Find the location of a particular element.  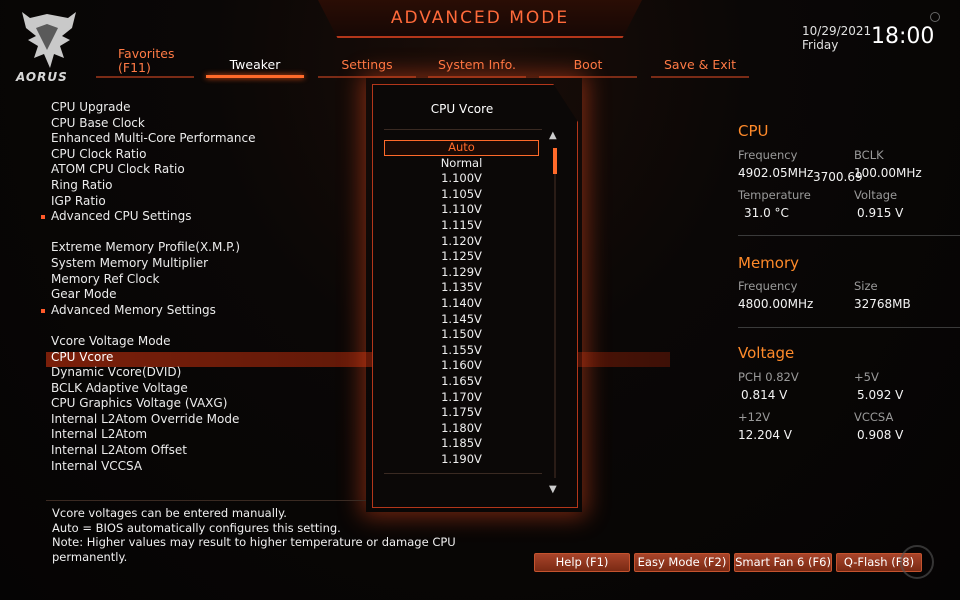

option-voltage: 1.170V is located at coordinates (461, 398).